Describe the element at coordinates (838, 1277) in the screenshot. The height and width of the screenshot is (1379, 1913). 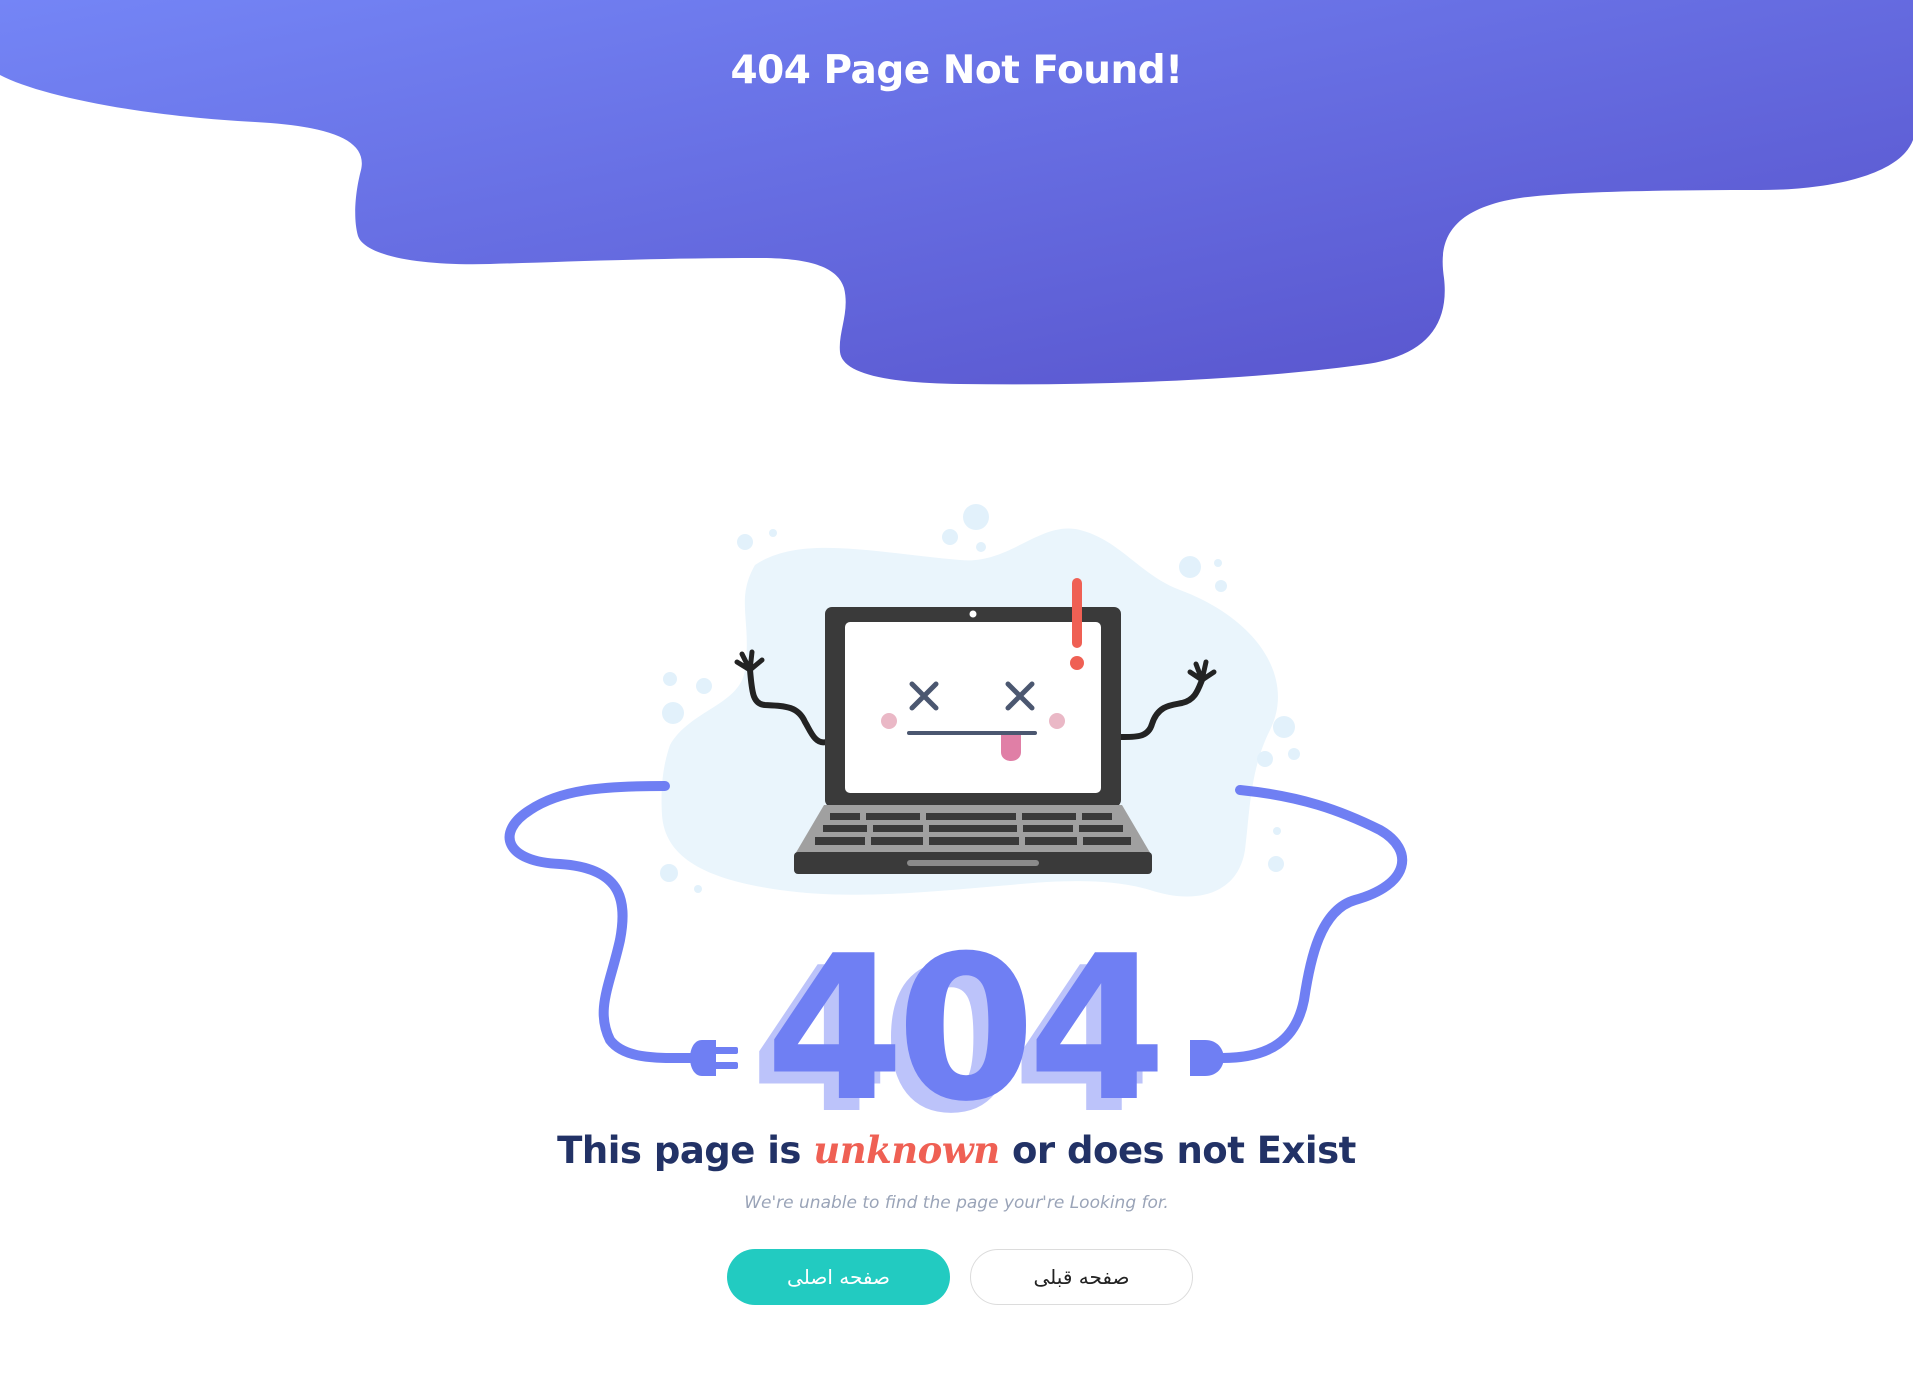
I see `home-page-button: صفحه اصلی` at that location.